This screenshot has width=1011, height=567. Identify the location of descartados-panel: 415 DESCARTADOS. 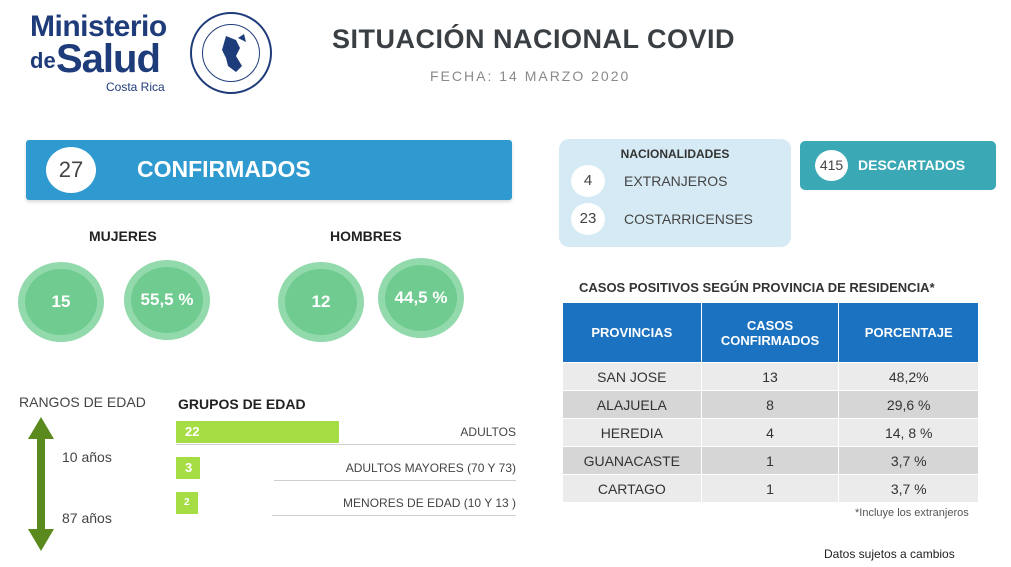
(898, 165).